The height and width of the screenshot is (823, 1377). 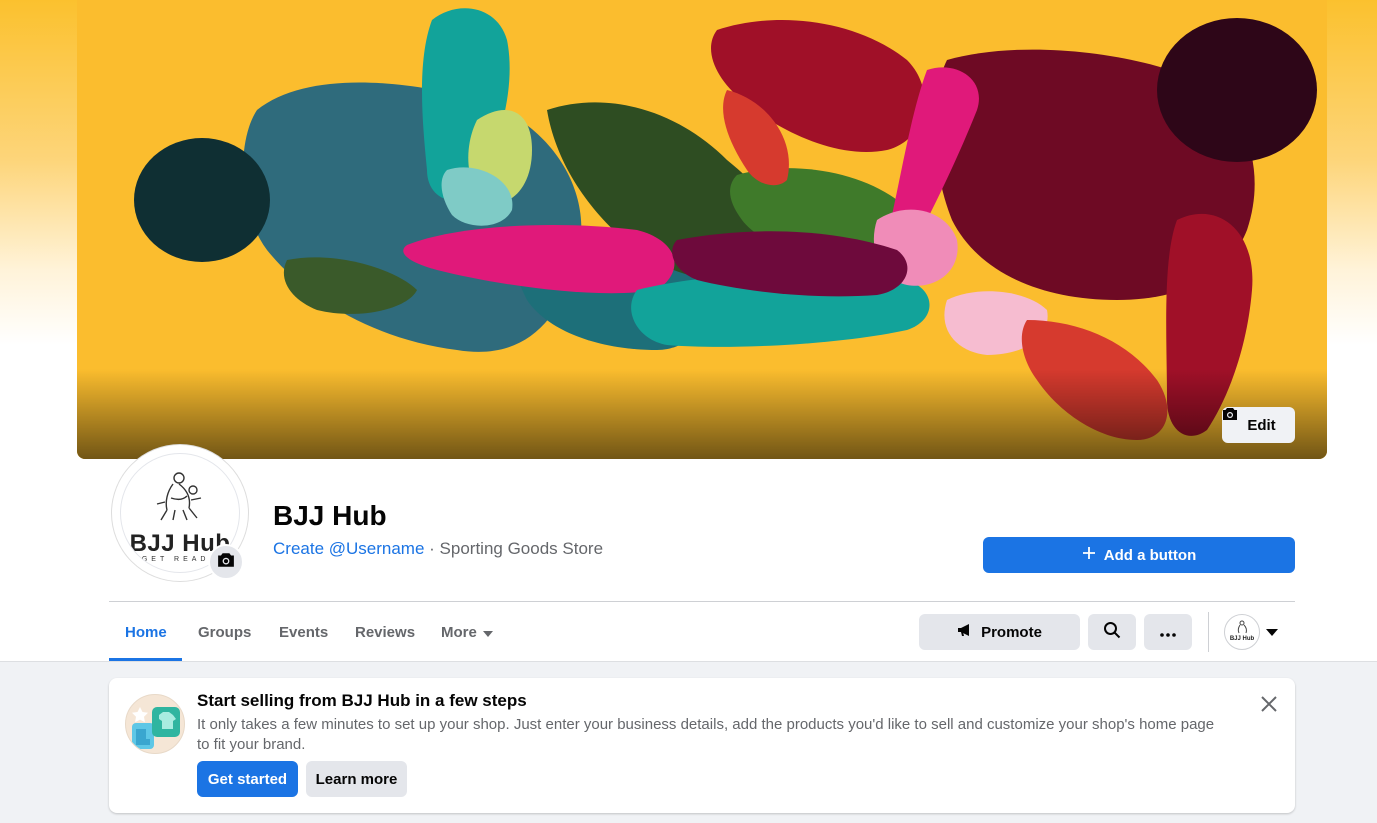 I want to click on create-username-link: Create @Username, so click(x=348, y=548).